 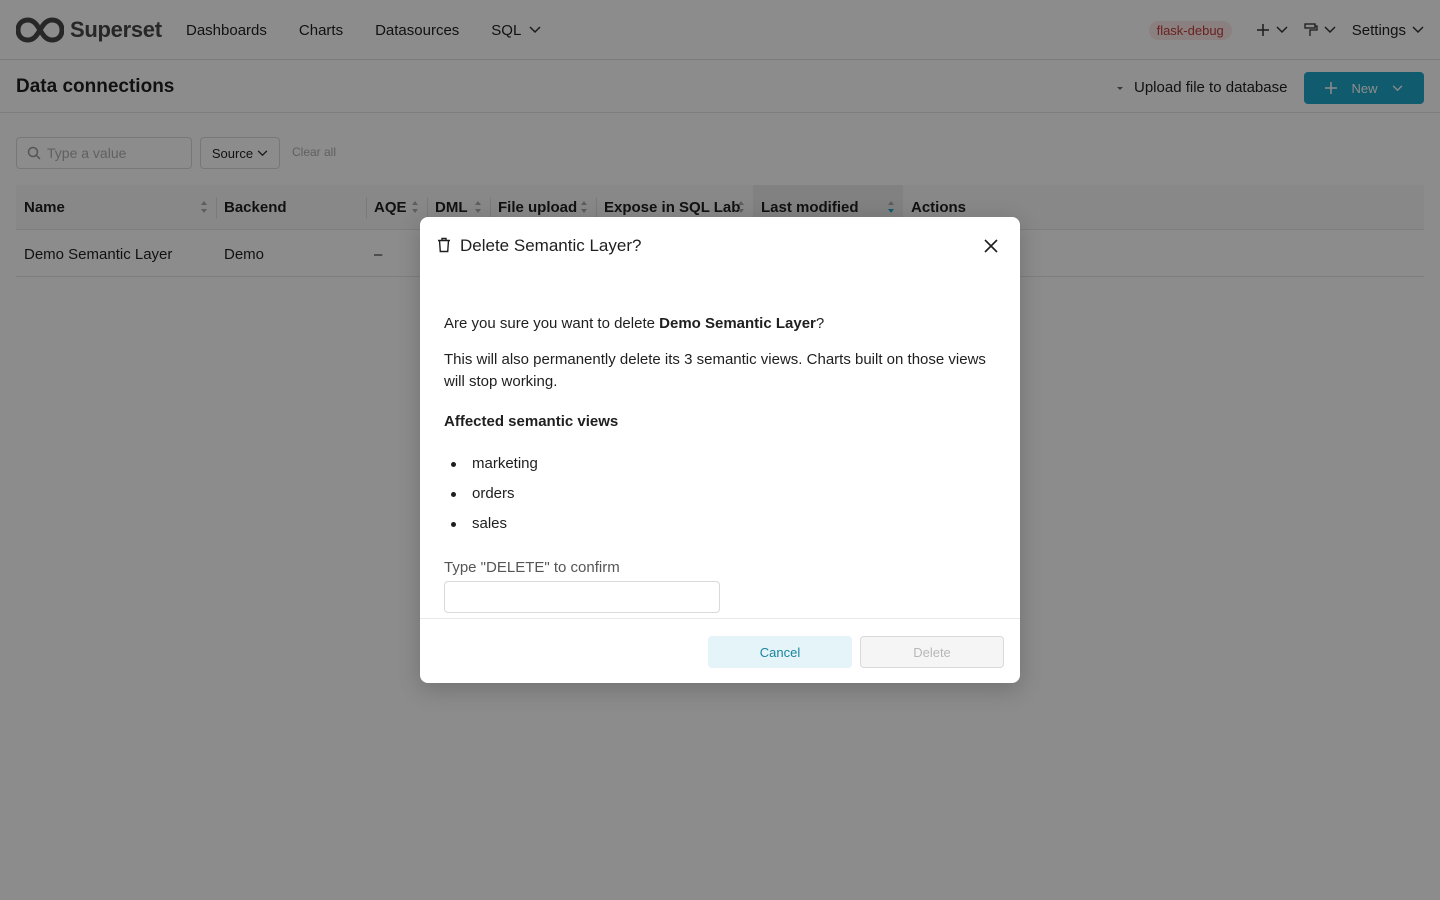 I want to click on delete-confirm-input, so click(x=582, y=597).